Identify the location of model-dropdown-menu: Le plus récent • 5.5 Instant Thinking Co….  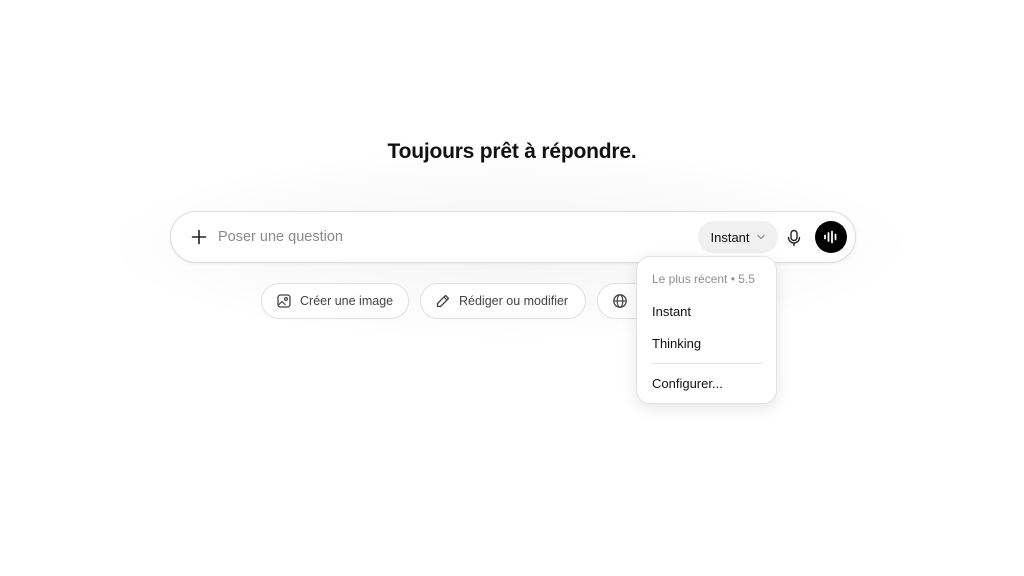
(706, 330).